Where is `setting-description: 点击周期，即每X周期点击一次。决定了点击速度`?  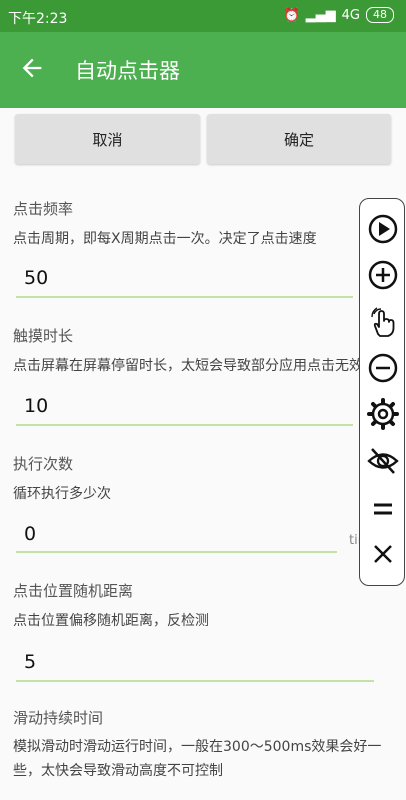 setting-description: 点击周期，即每X周期点击一次。决定了点击速度 is located at coordinates (165, 239).